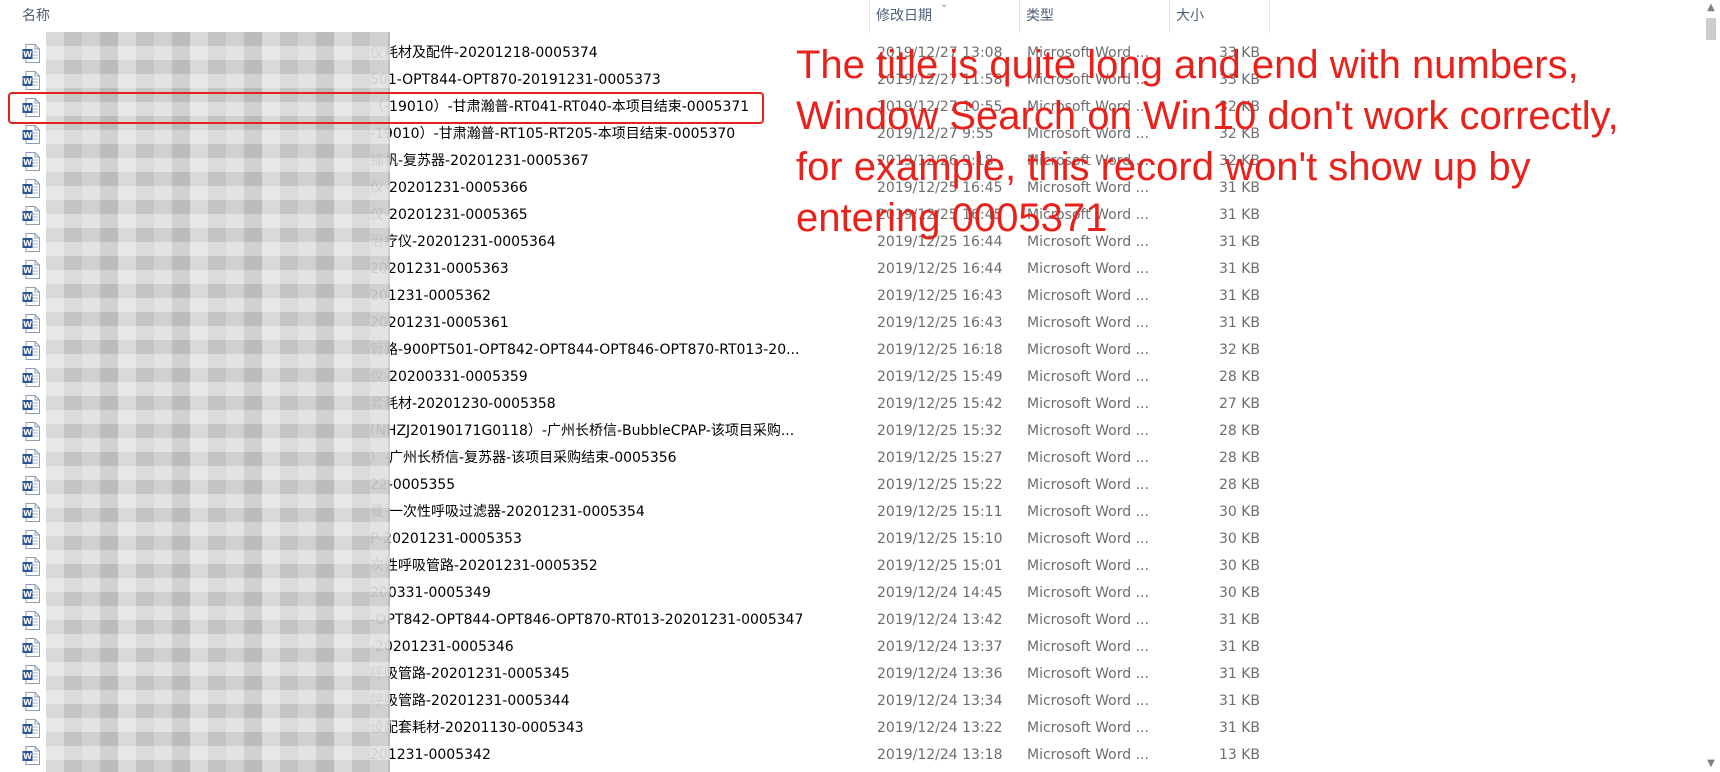 The width and height of the screenshot is (1720, 772). What do you see at coordinates (1220, 16) in the screenshot?
I see `column-header-size: 大小` at bounding box center [1220, 16].